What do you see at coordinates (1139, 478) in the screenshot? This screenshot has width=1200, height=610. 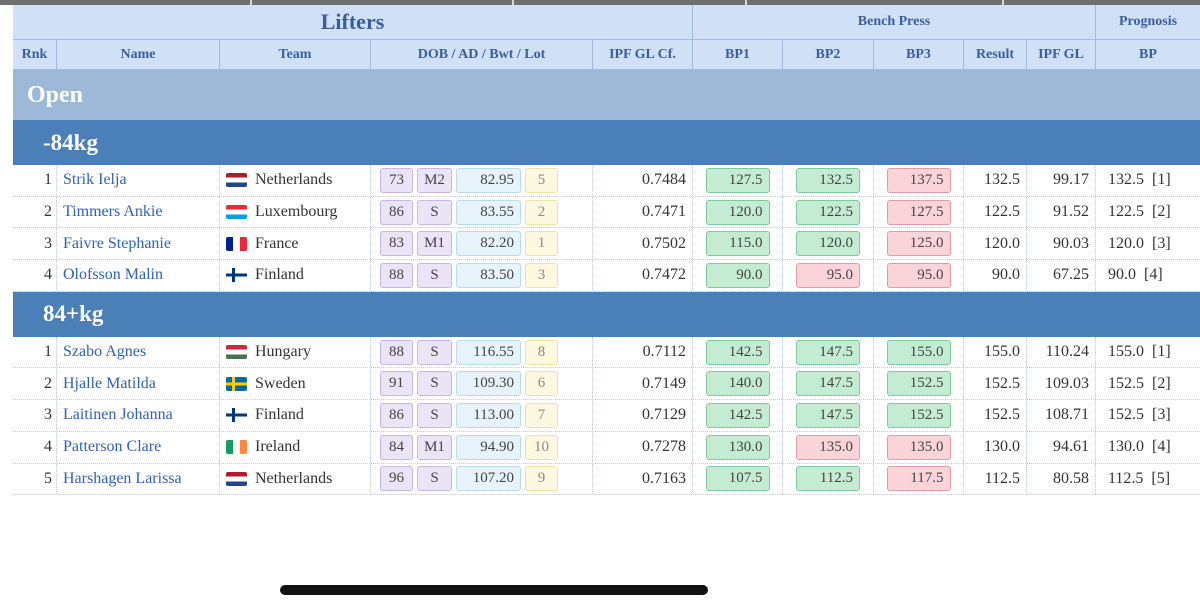 I see `prognosis-bp: 112.5 [5]` at bounding box center [1139, 478].